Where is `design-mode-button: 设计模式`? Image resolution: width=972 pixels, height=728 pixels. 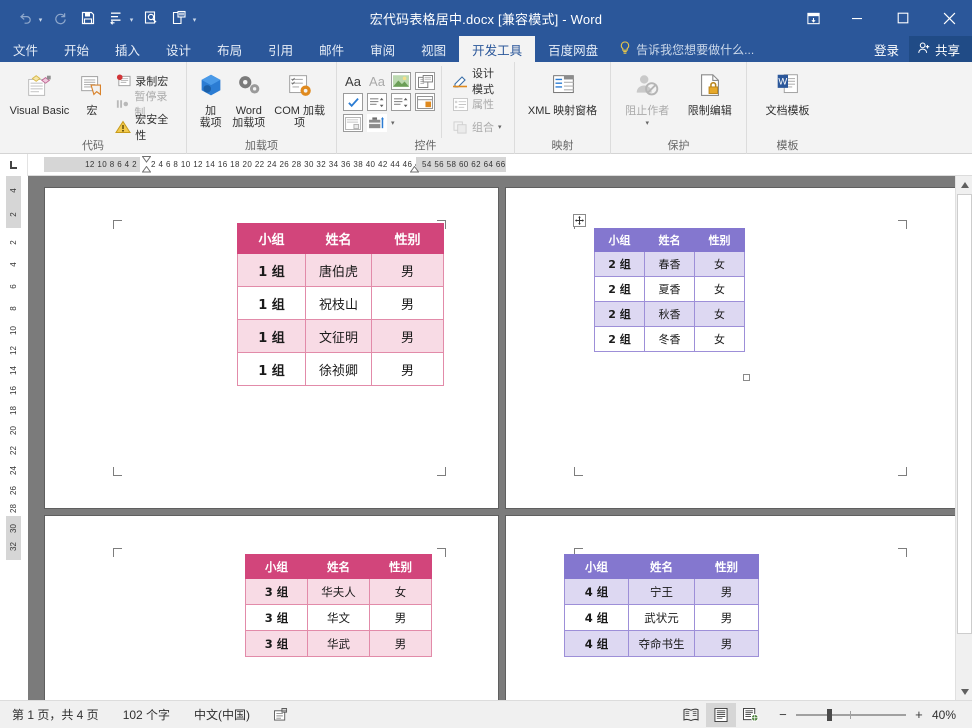 design-mode-button: 设计模式 is located at coordinates (478, 82).